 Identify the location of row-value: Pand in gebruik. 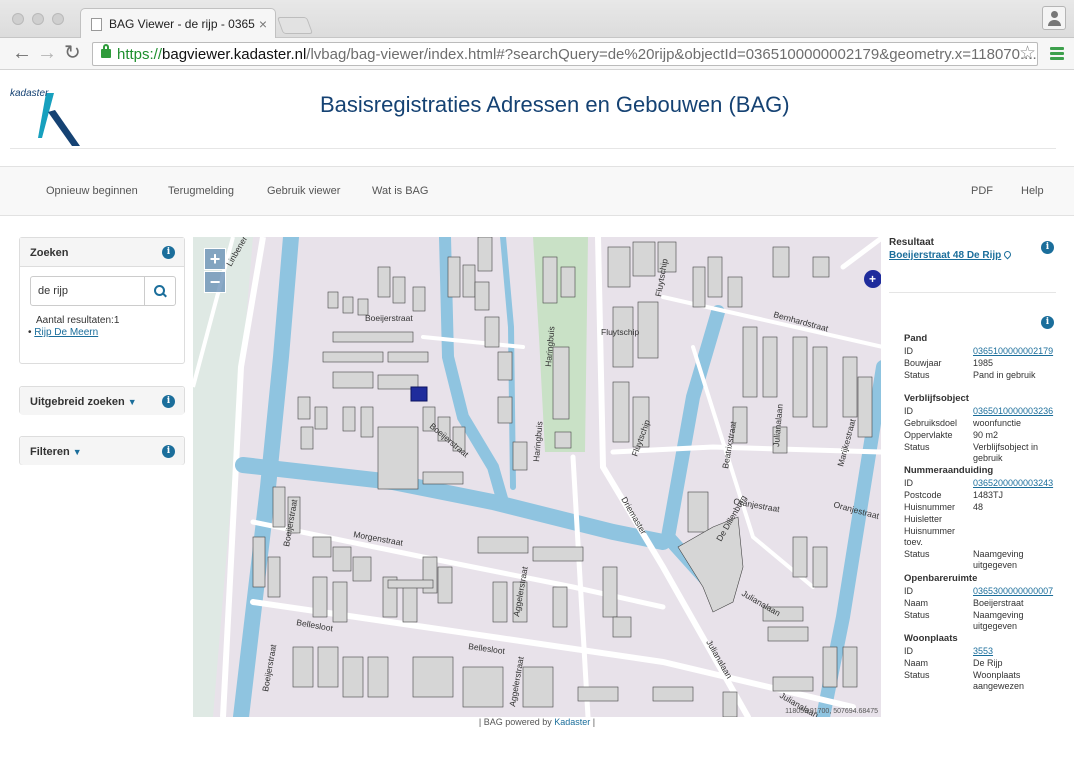
(1004, 375).